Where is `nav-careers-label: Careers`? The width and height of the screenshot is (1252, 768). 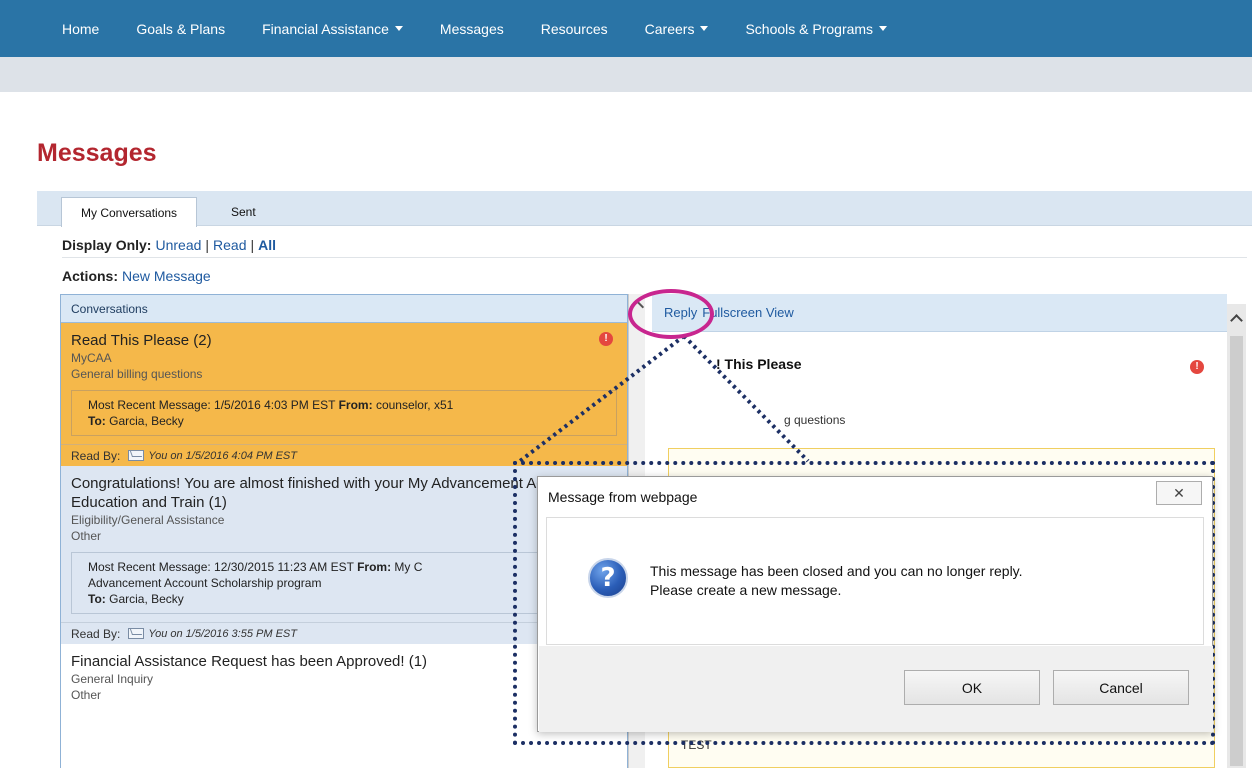
nav-careers-label: Careers is located at coordinates (669, 28).